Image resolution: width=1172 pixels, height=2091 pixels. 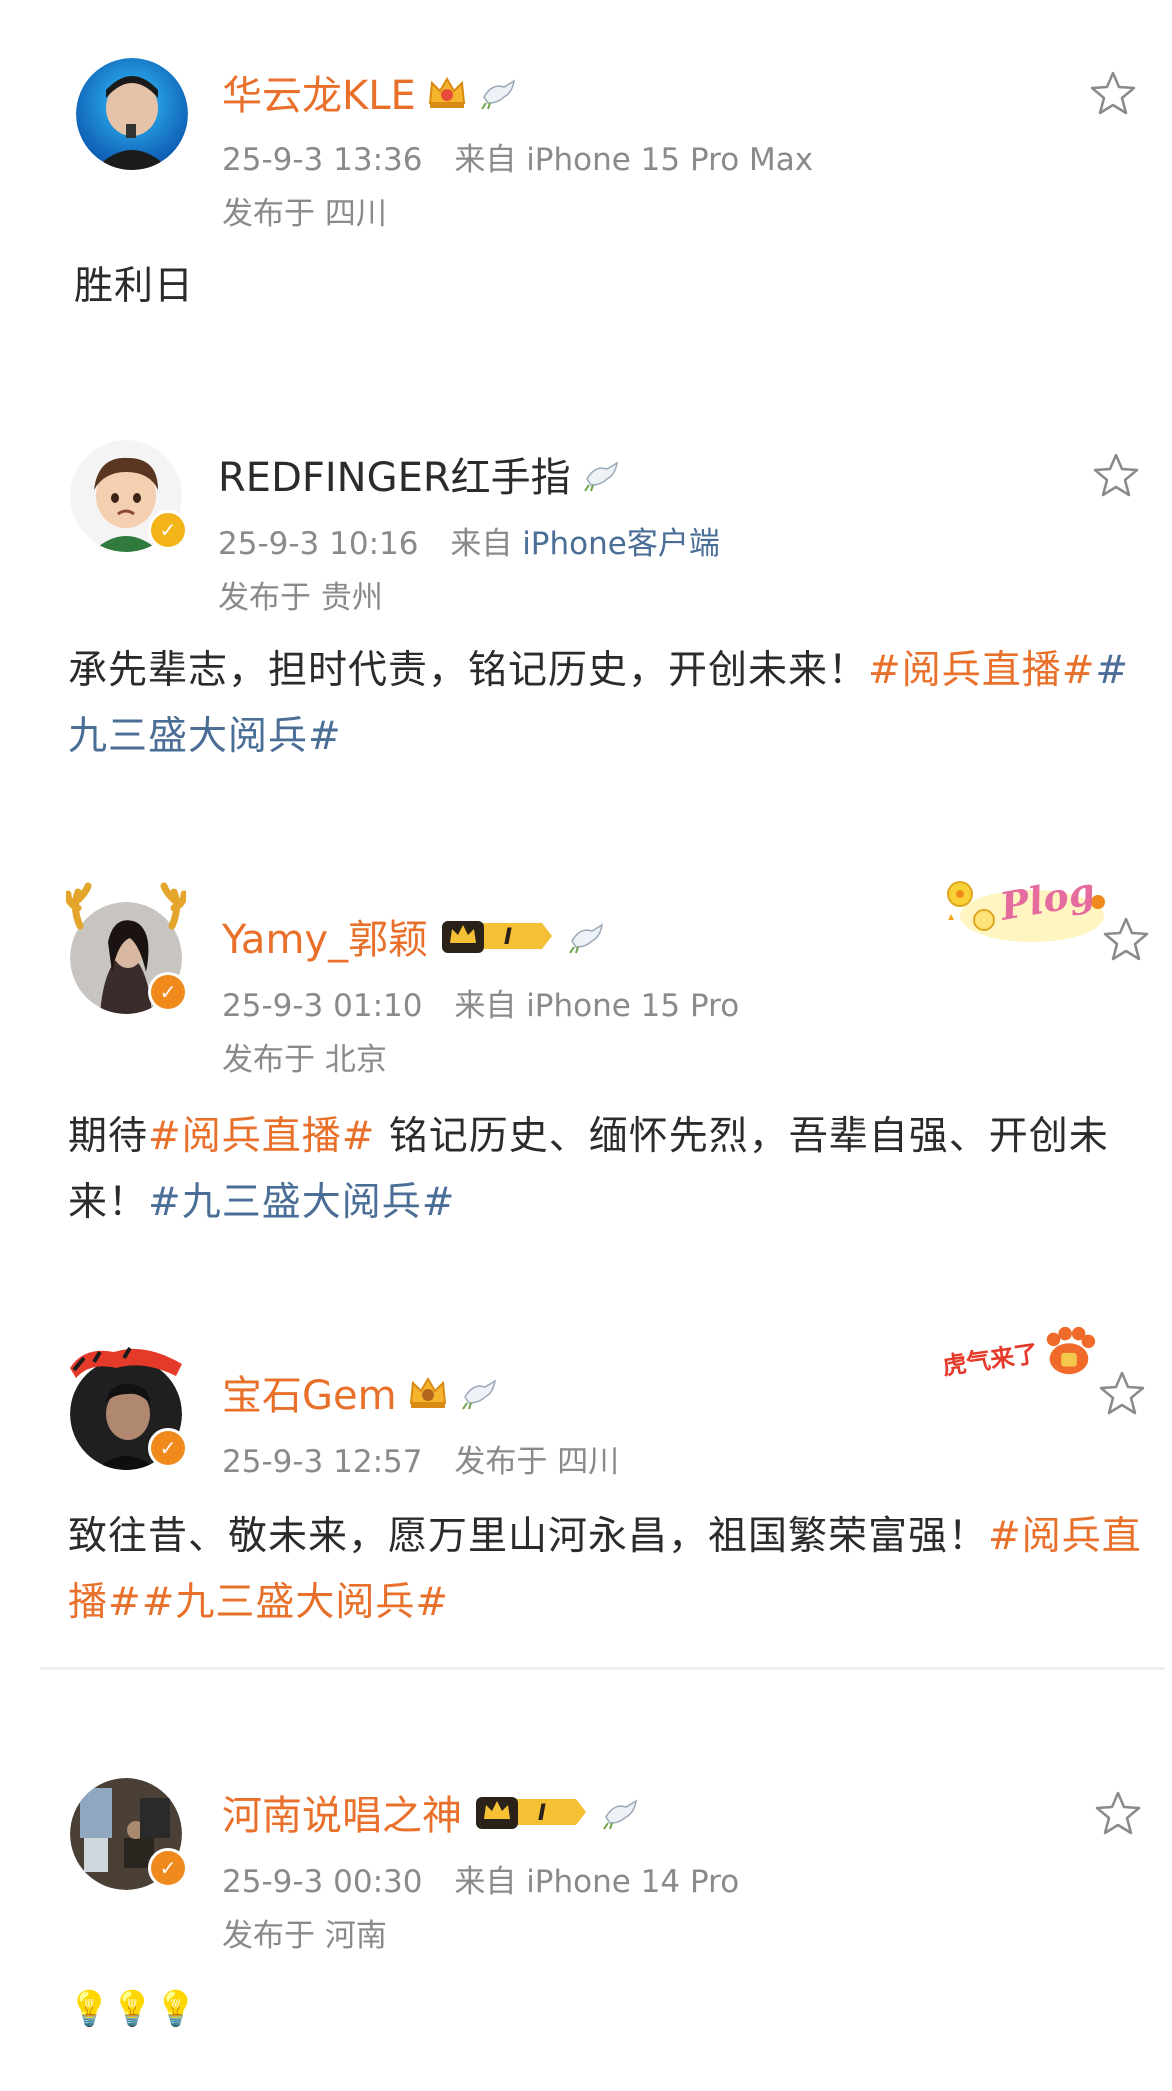 I want to click on post-location-5: 发布于 河南, so click(x=304, y=1932).